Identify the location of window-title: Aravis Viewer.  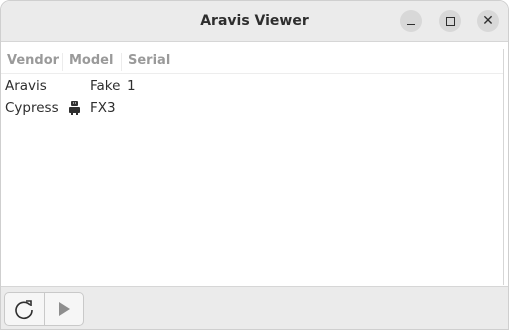
(254, 21).